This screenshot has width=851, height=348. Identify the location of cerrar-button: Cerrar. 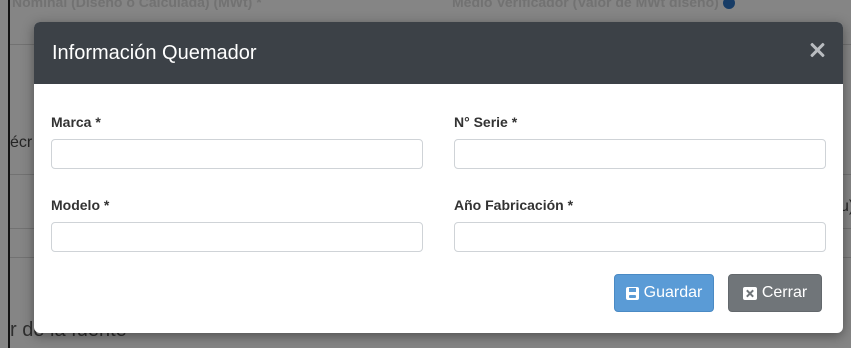
(775, 293).